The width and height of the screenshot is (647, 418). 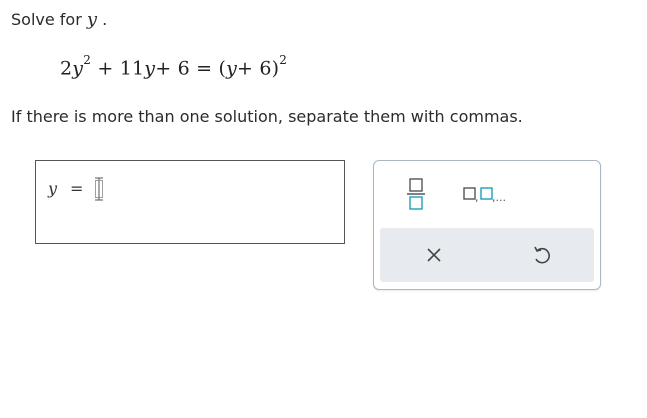 What do you see at coordinates (258, 68) in the screenshot?
I see `eq-rhs-tail: + 6)` at bounding box center [258, 68].